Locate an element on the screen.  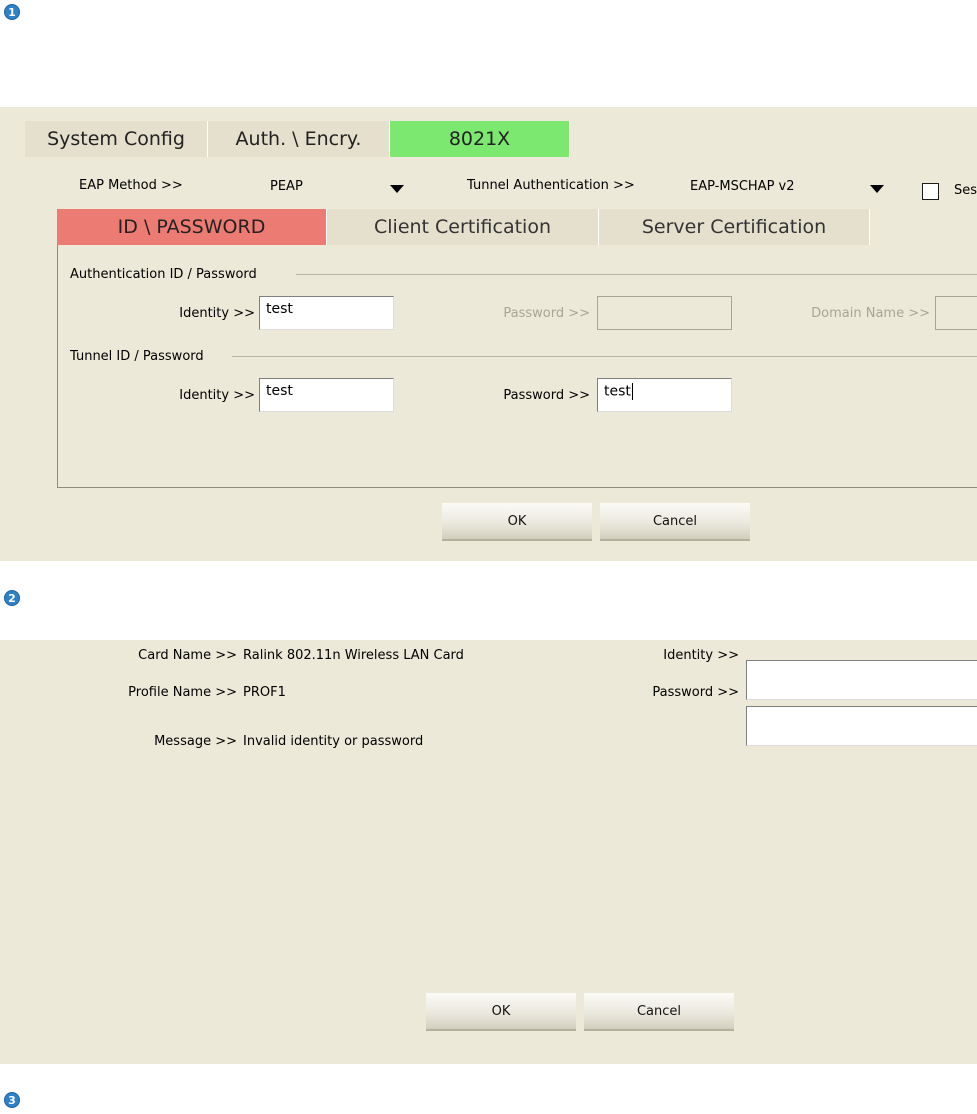
session-resumption-label: Ses is located at coordinates (965, 190).